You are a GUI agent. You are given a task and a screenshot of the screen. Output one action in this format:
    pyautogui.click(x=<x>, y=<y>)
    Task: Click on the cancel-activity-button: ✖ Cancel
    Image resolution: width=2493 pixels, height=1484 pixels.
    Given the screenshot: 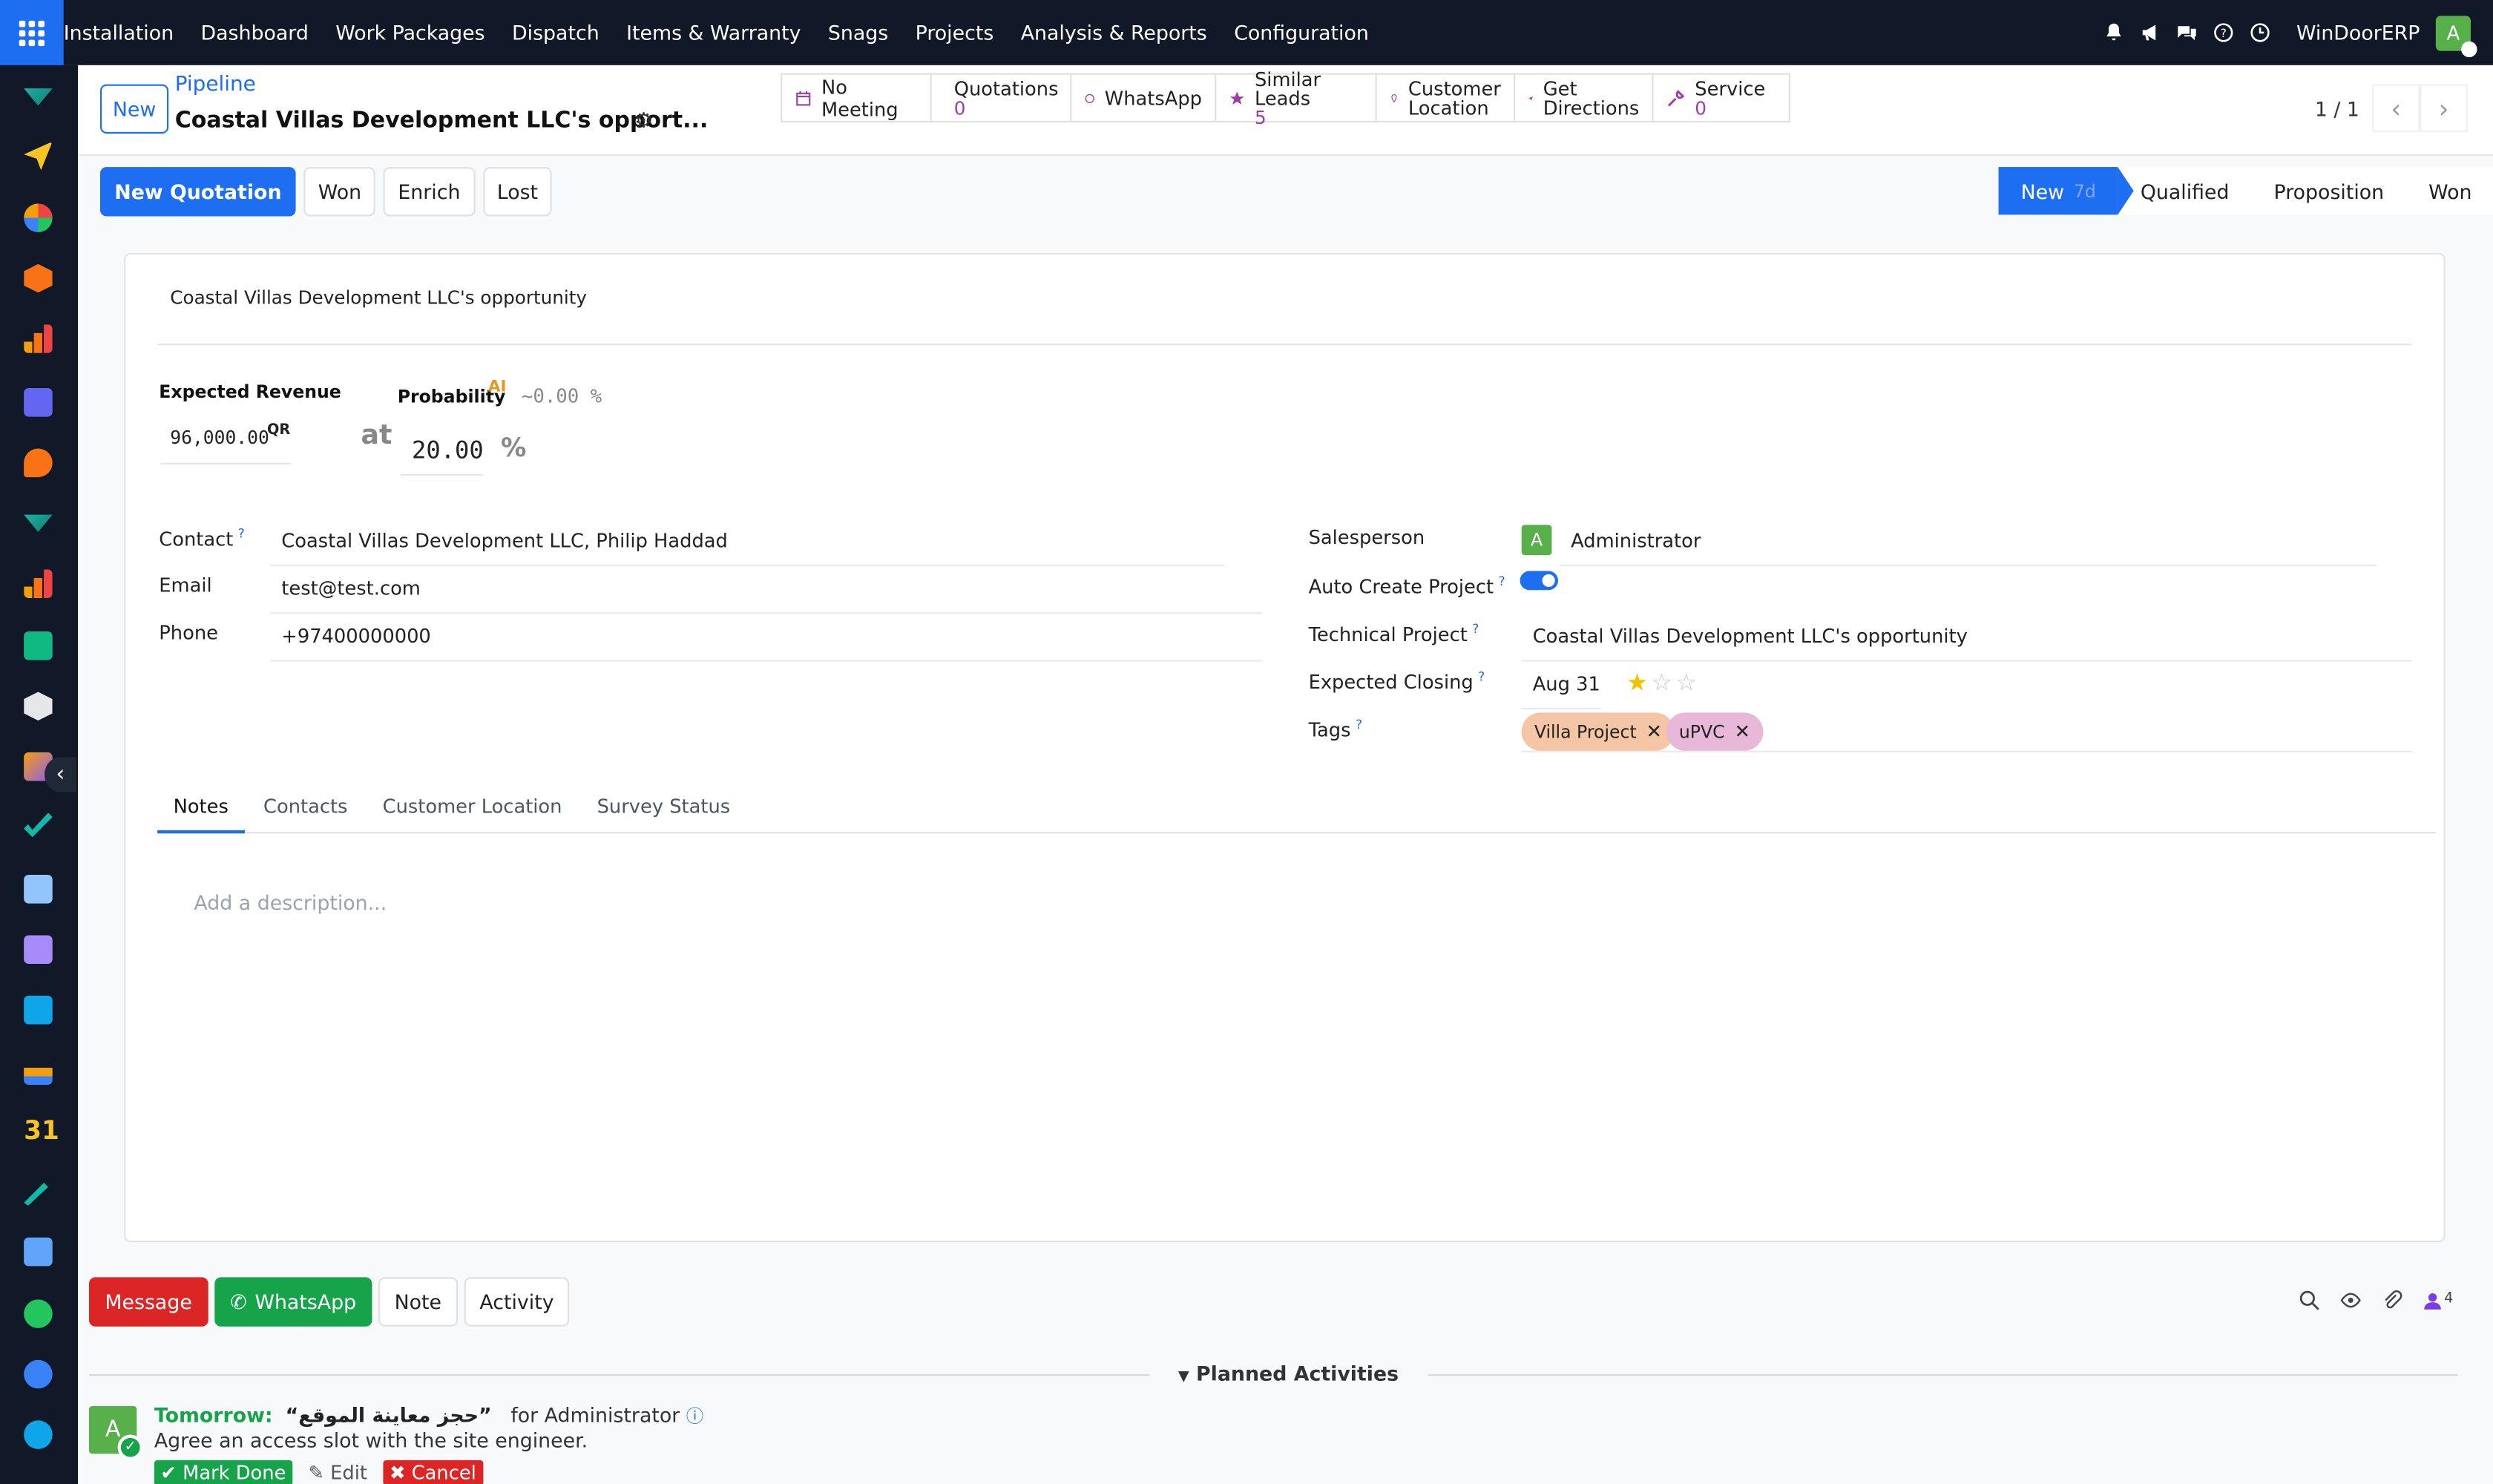 What is the action you would take?
    pyautogui.click(x=433, y=1472)
    